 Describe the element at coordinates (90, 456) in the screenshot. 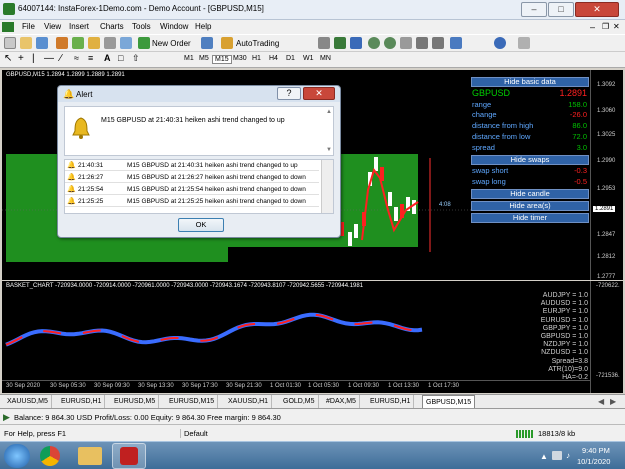

I see `explorer-icon` at that location.